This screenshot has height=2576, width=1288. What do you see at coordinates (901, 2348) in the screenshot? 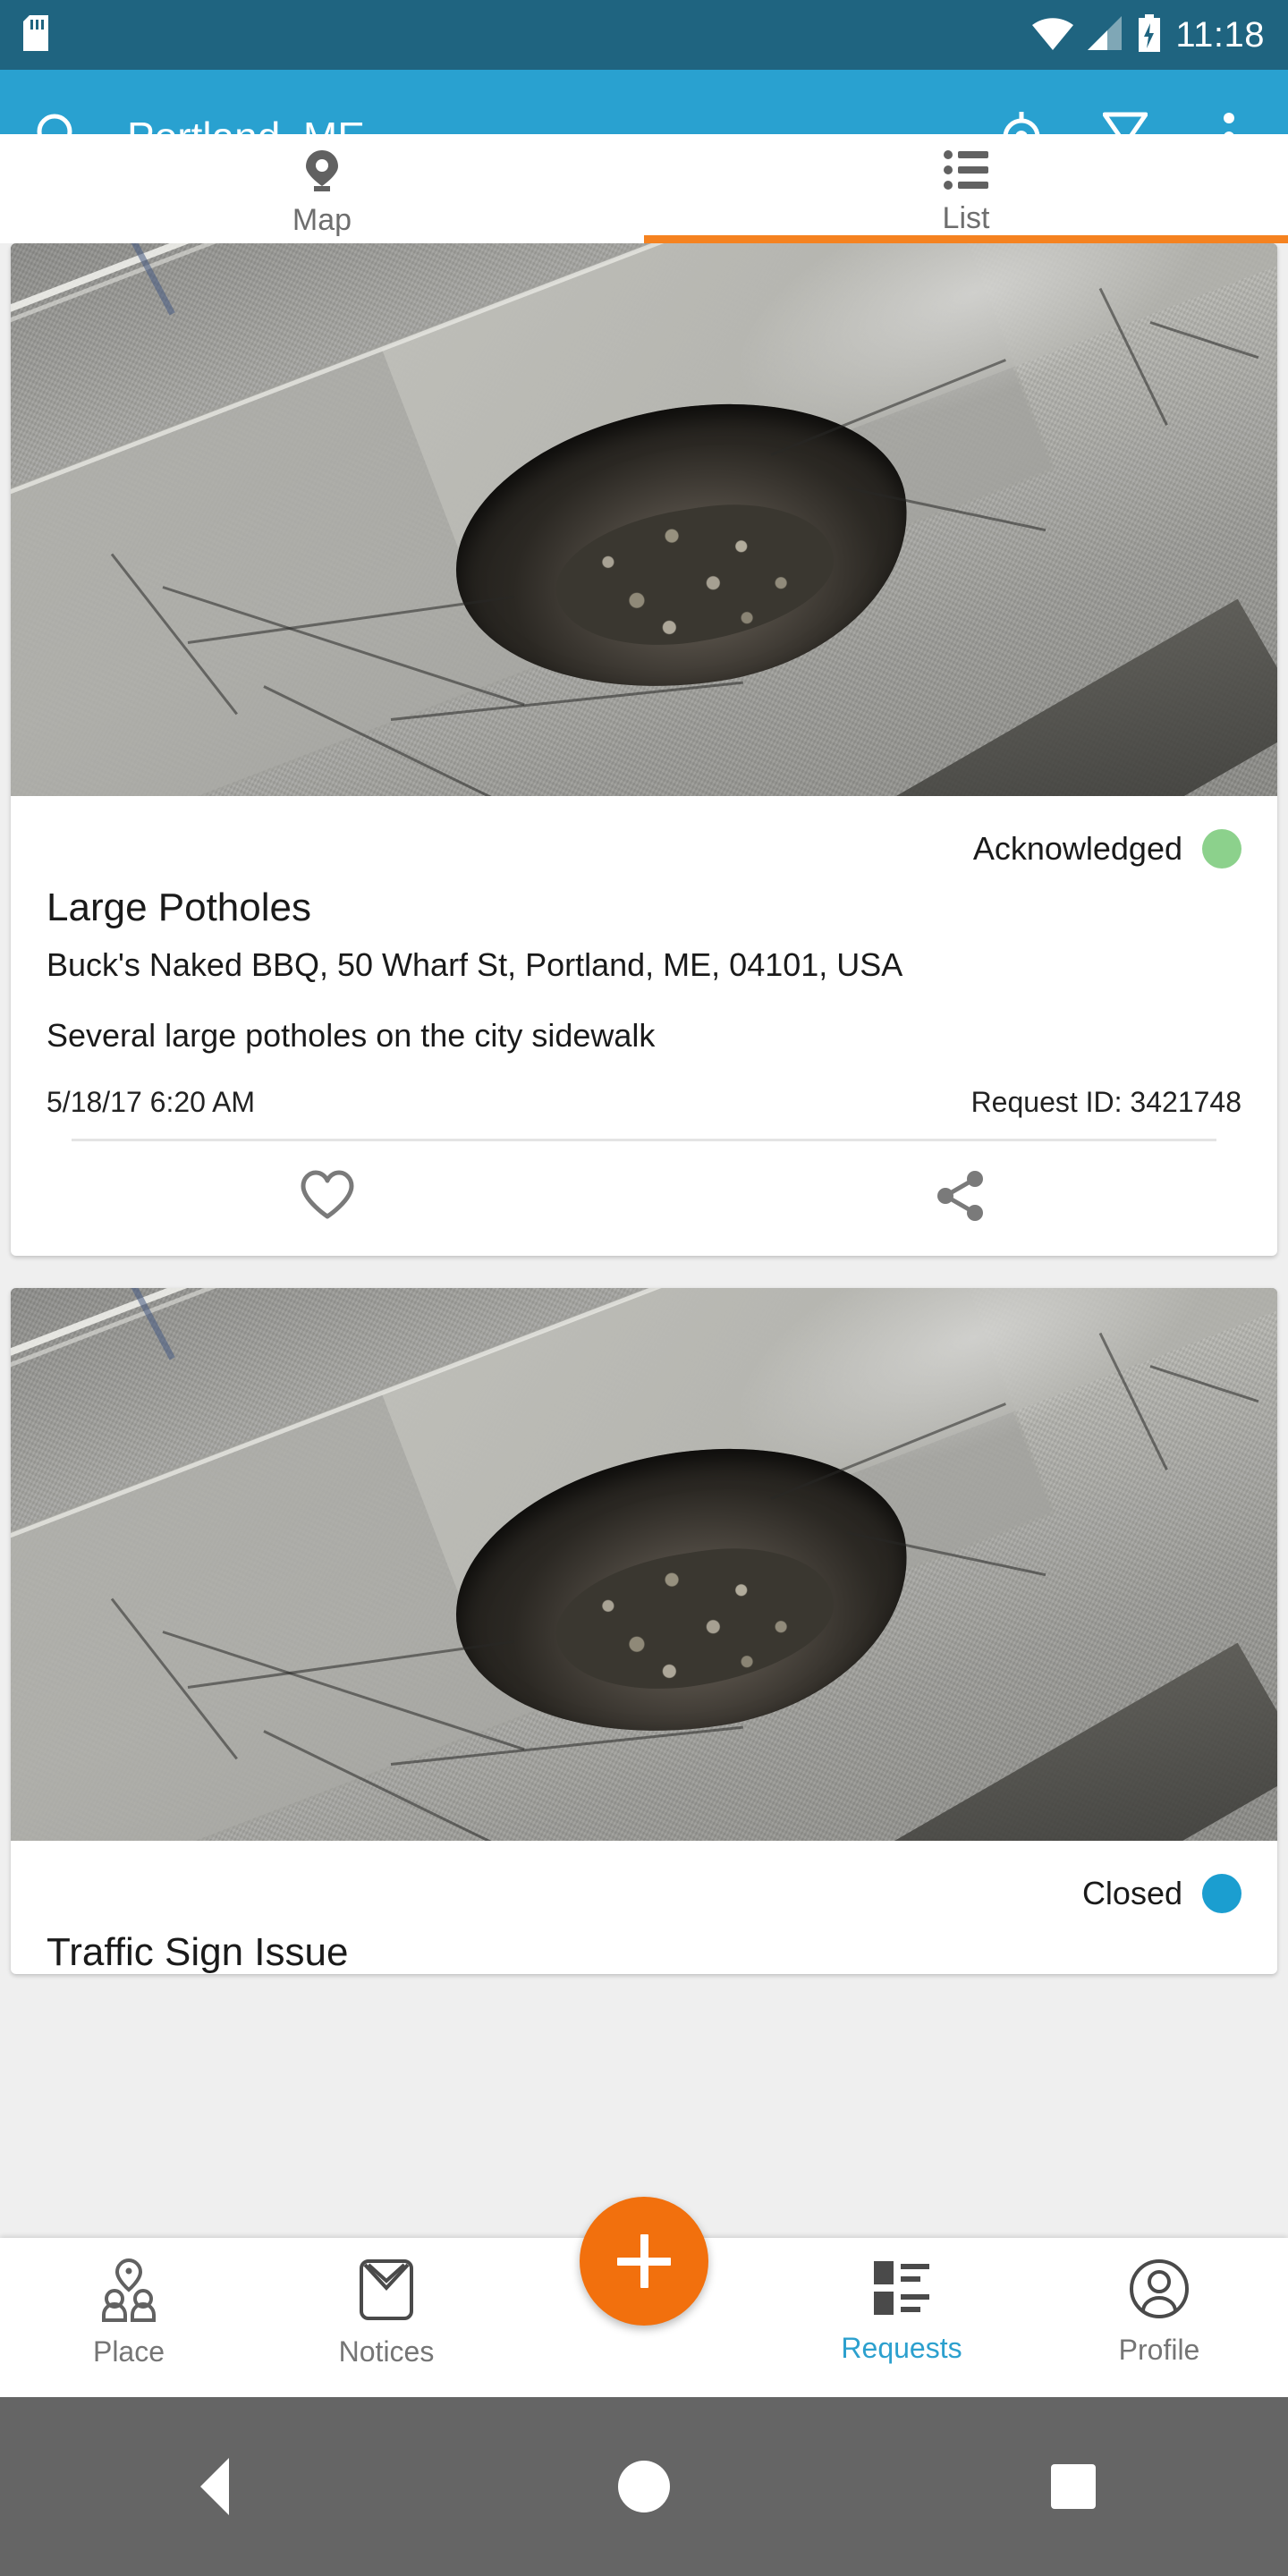
I see `nav-item-requests-label: Requests` at bounding box center [901, 2348].